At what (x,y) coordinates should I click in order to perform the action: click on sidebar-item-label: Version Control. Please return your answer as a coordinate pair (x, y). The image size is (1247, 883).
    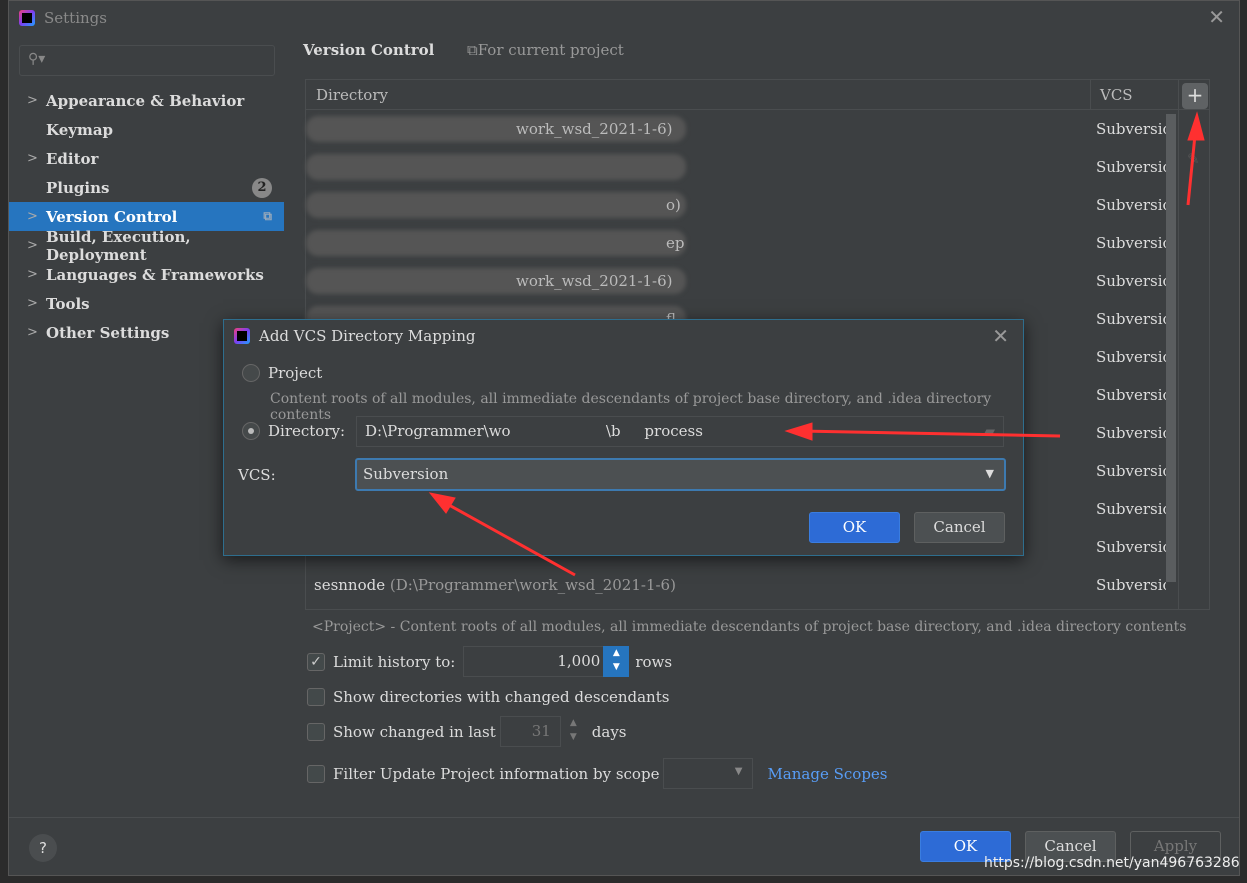
    Looking at the image, I should click on (112, 216).